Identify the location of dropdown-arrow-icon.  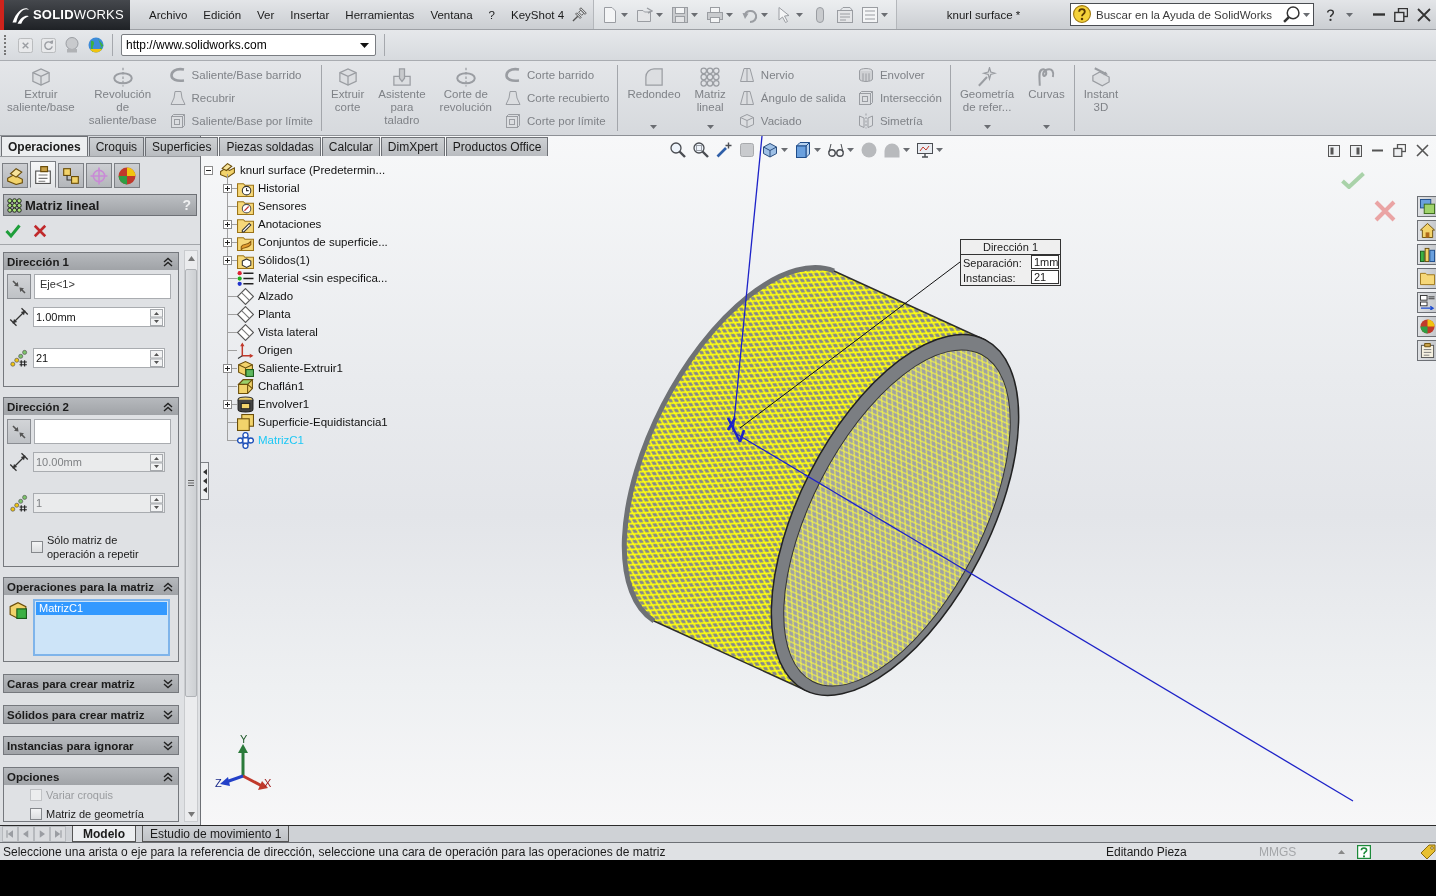
(364, 45).